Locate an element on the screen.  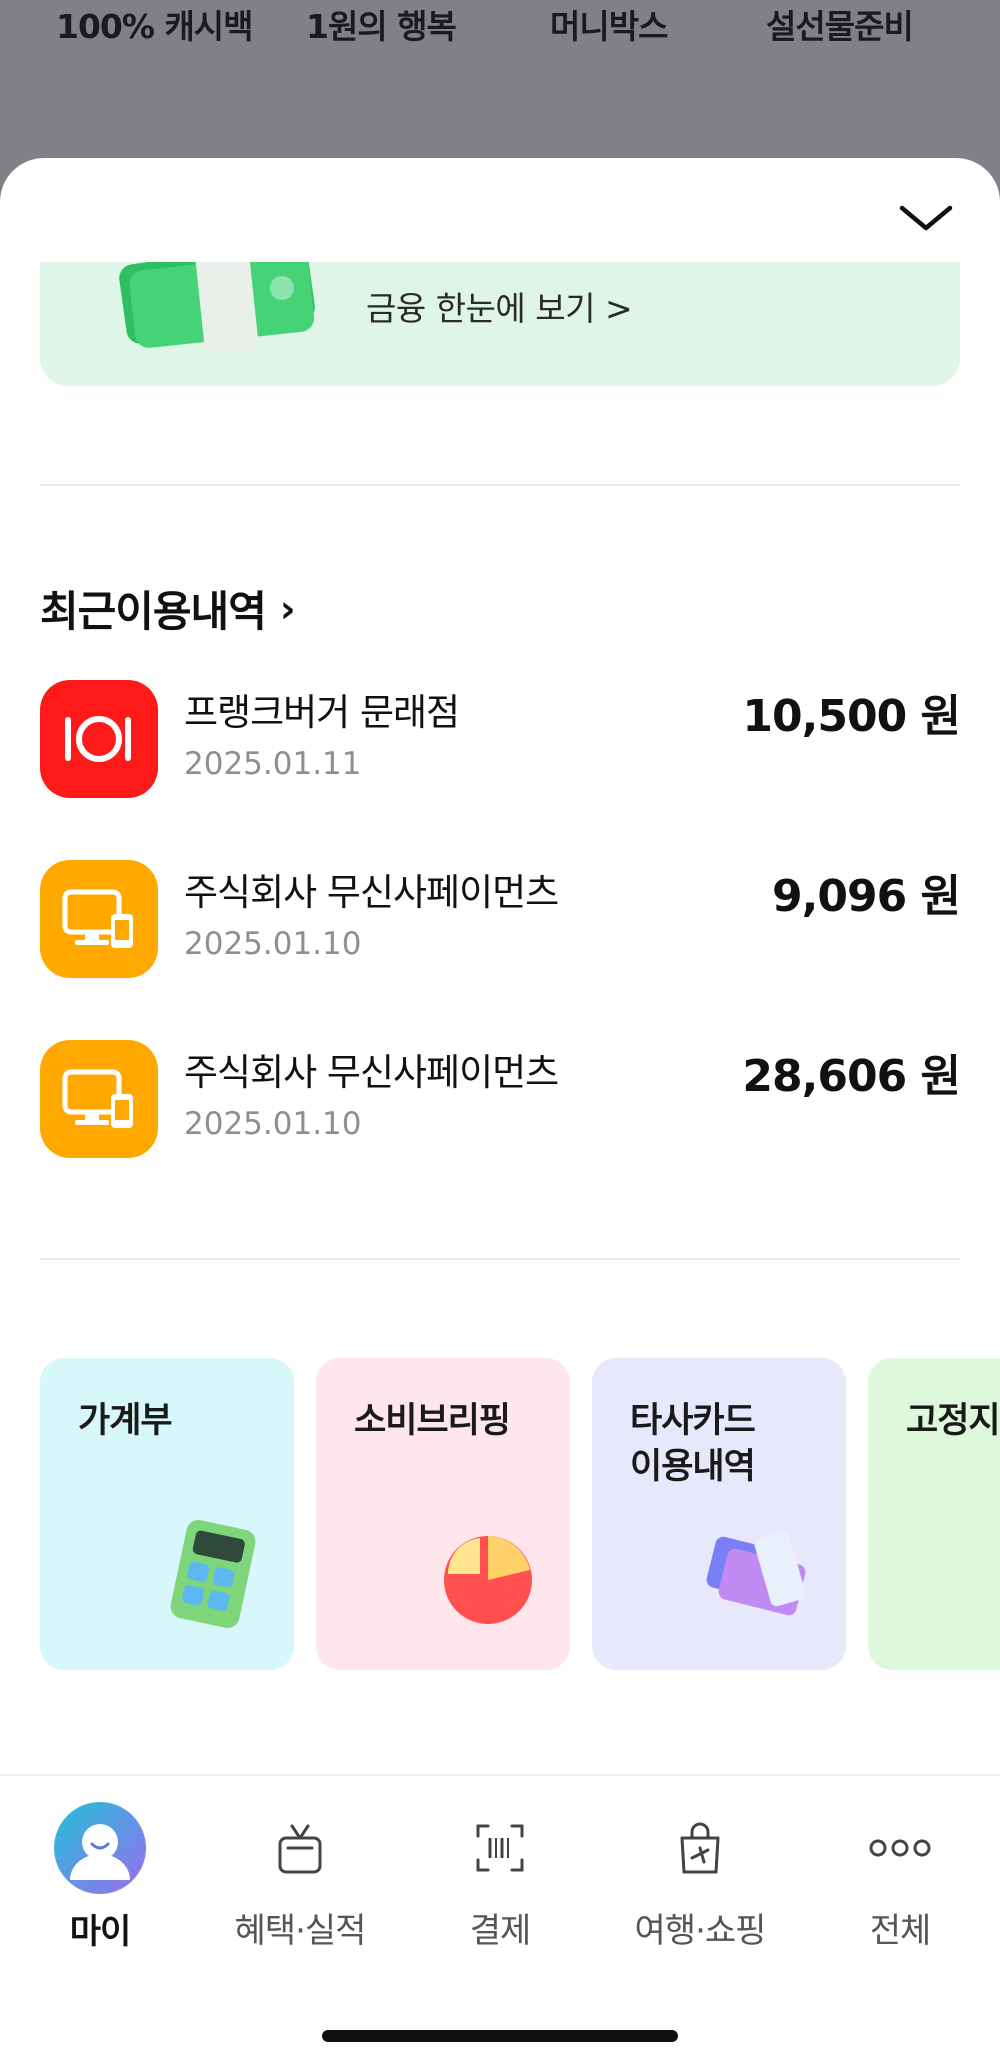
home-indicator is located at coordinates (500, 2036).